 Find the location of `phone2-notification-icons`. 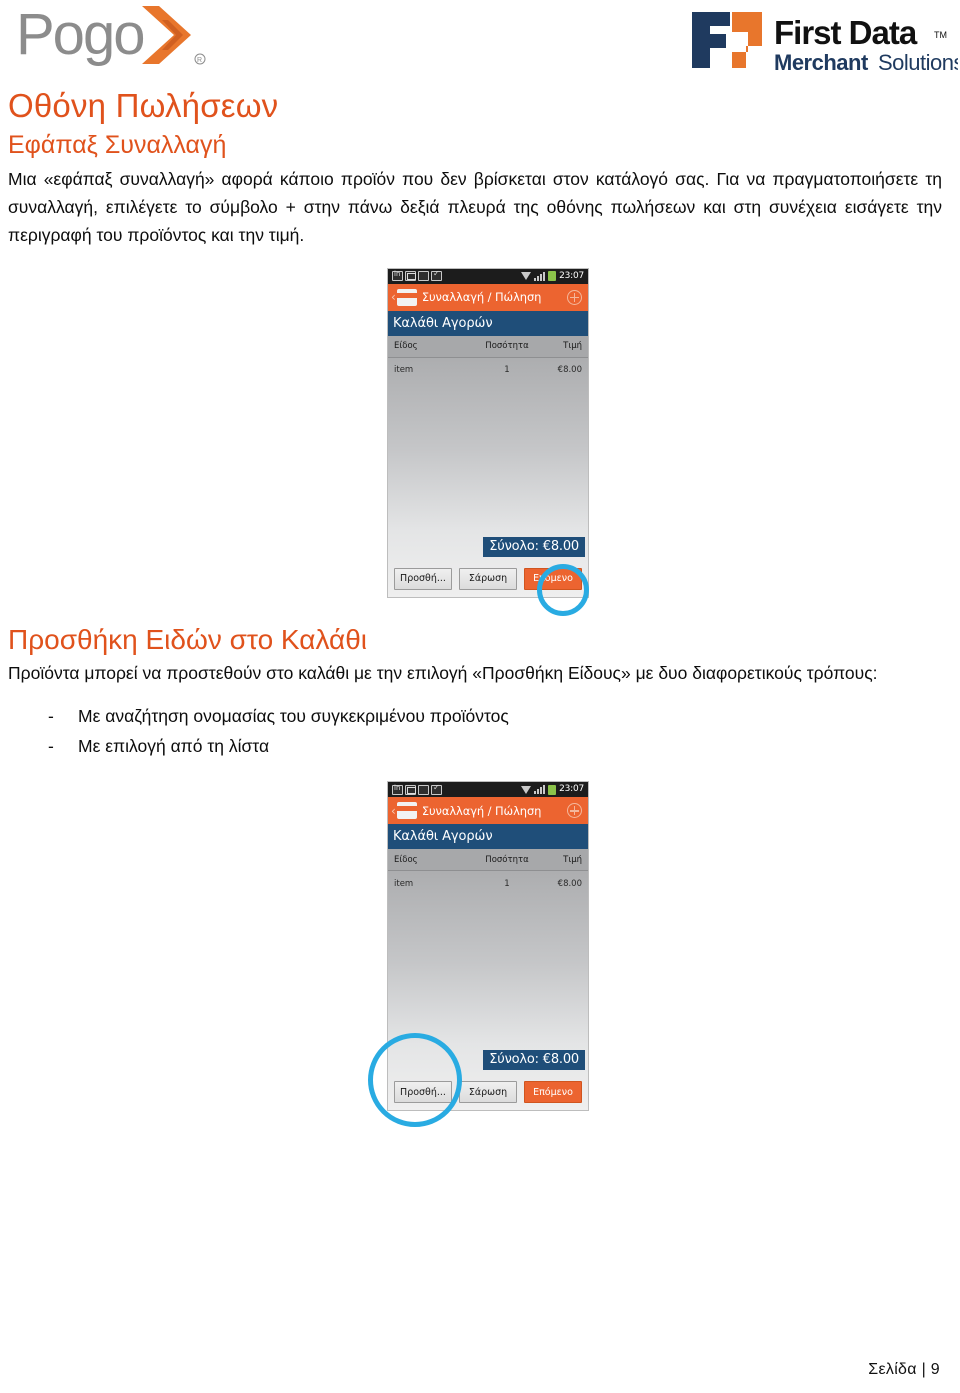

phone2-notification-icons is located at coordinates (417, 789).